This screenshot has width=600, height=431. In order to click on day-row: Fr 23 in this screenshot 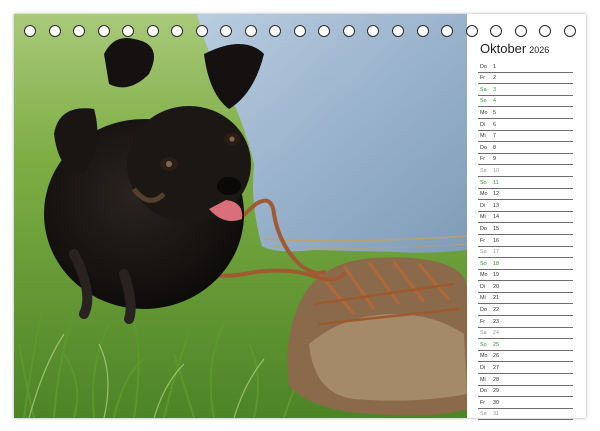, I will do `click(525, 322)`.